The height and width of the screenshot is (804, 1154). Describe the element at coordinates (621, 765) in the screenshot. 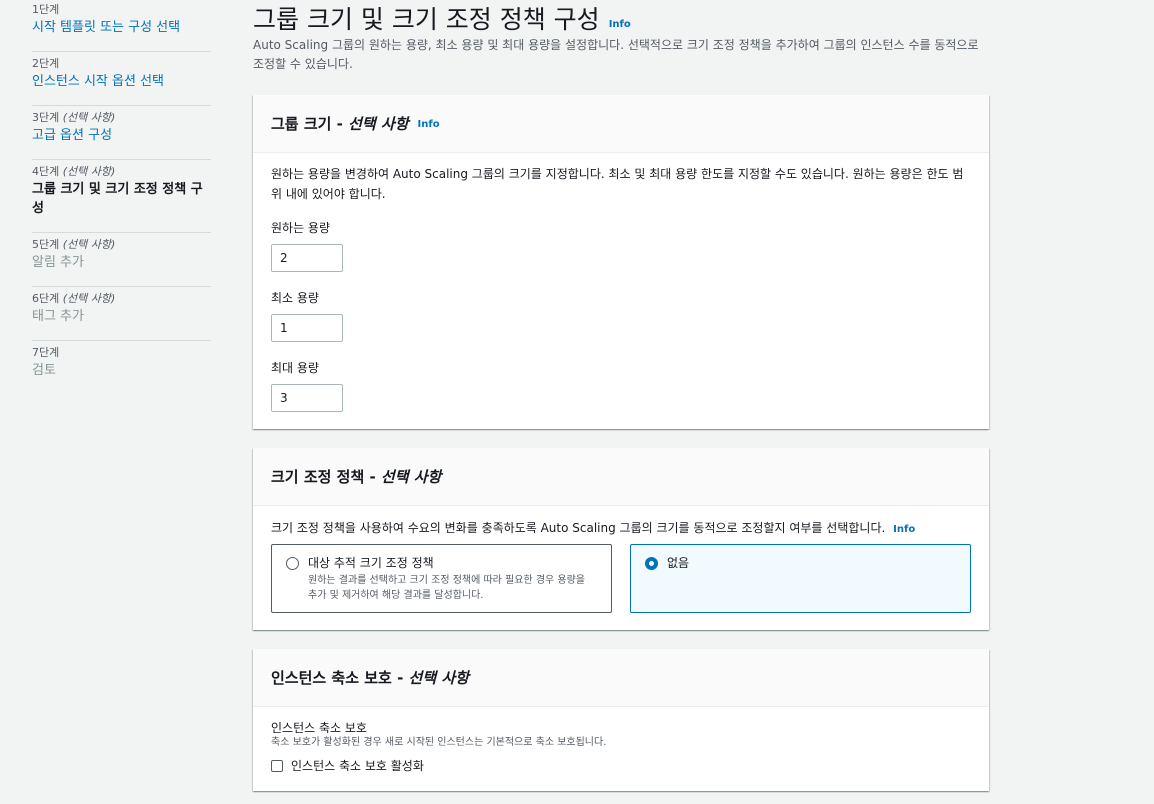

I see `scale-in-checkbox-row: 인스턴스 축소 보호 활성화` at that location.